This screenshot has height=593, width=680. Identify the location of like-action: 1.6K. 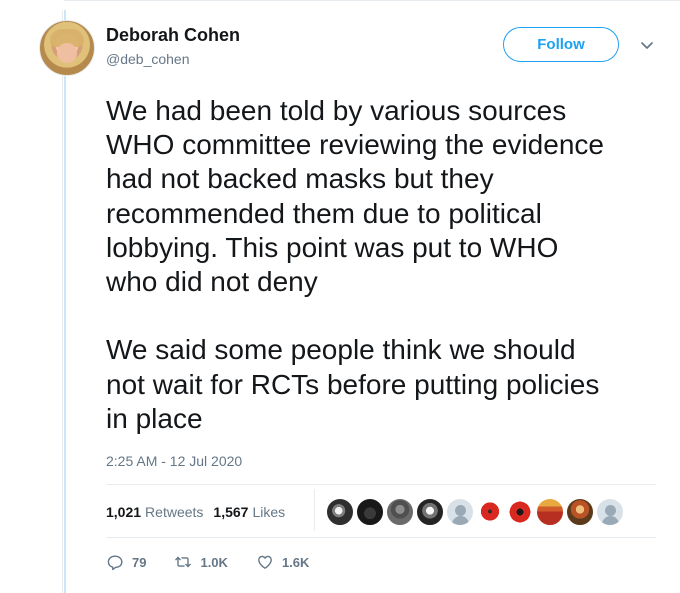
(282, 562).